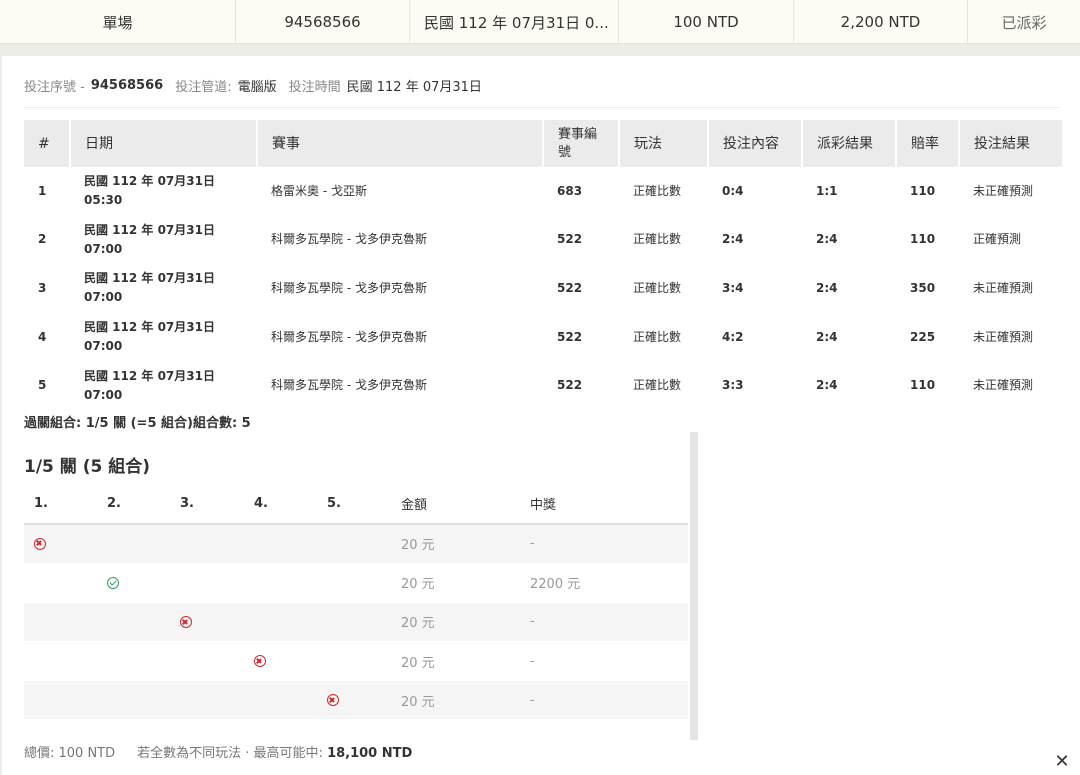  I want to click on summary-stake: 100 NTD, so click(706, 22).